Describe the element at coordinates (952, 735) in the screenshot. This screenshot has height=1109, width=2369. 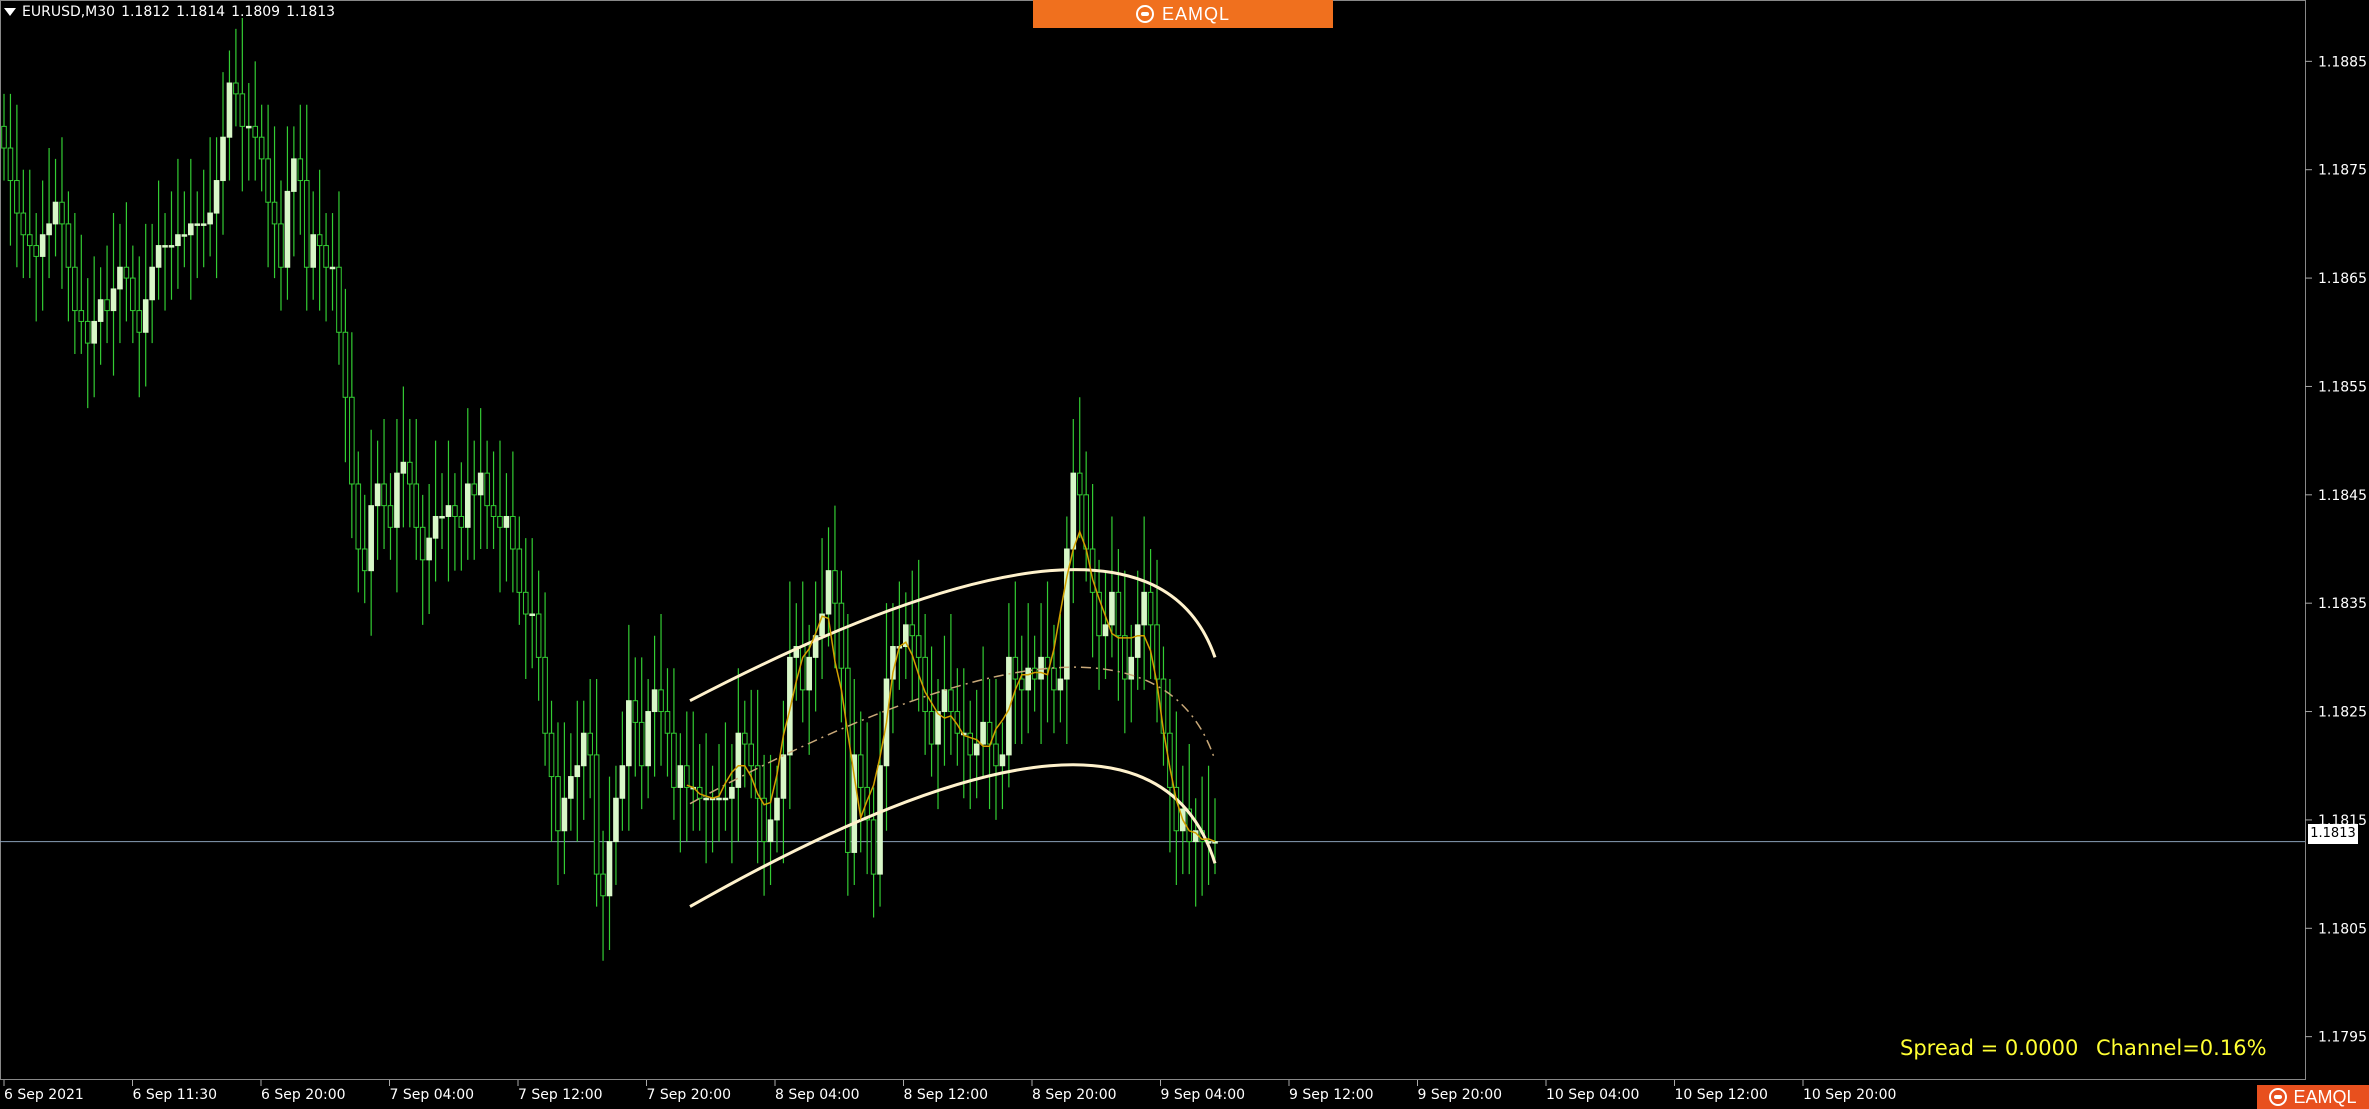
I see `channel-mid-line` at that location.